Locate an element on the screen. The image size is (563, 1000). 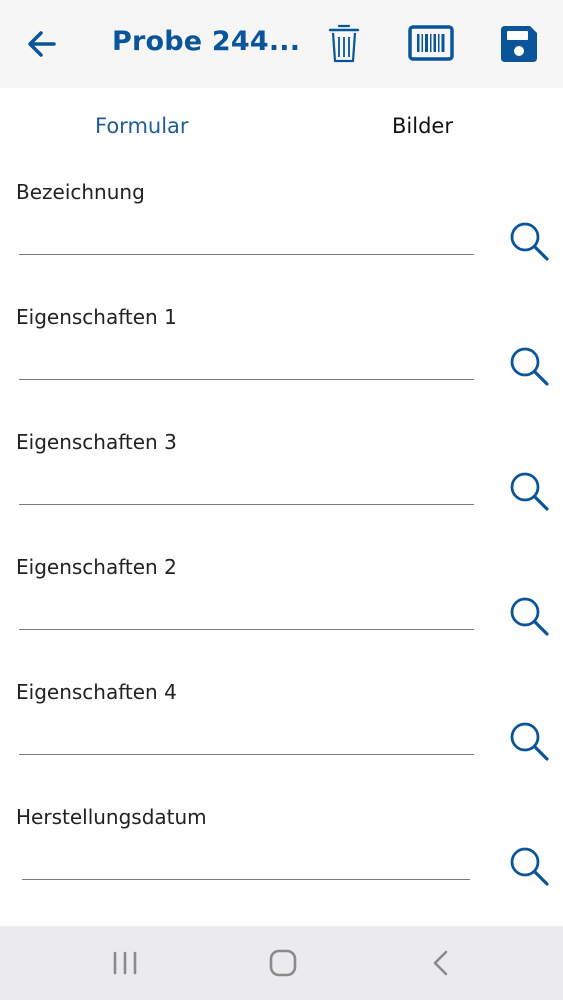
eigenschaften-1-input is located at coordinates (246, 359).